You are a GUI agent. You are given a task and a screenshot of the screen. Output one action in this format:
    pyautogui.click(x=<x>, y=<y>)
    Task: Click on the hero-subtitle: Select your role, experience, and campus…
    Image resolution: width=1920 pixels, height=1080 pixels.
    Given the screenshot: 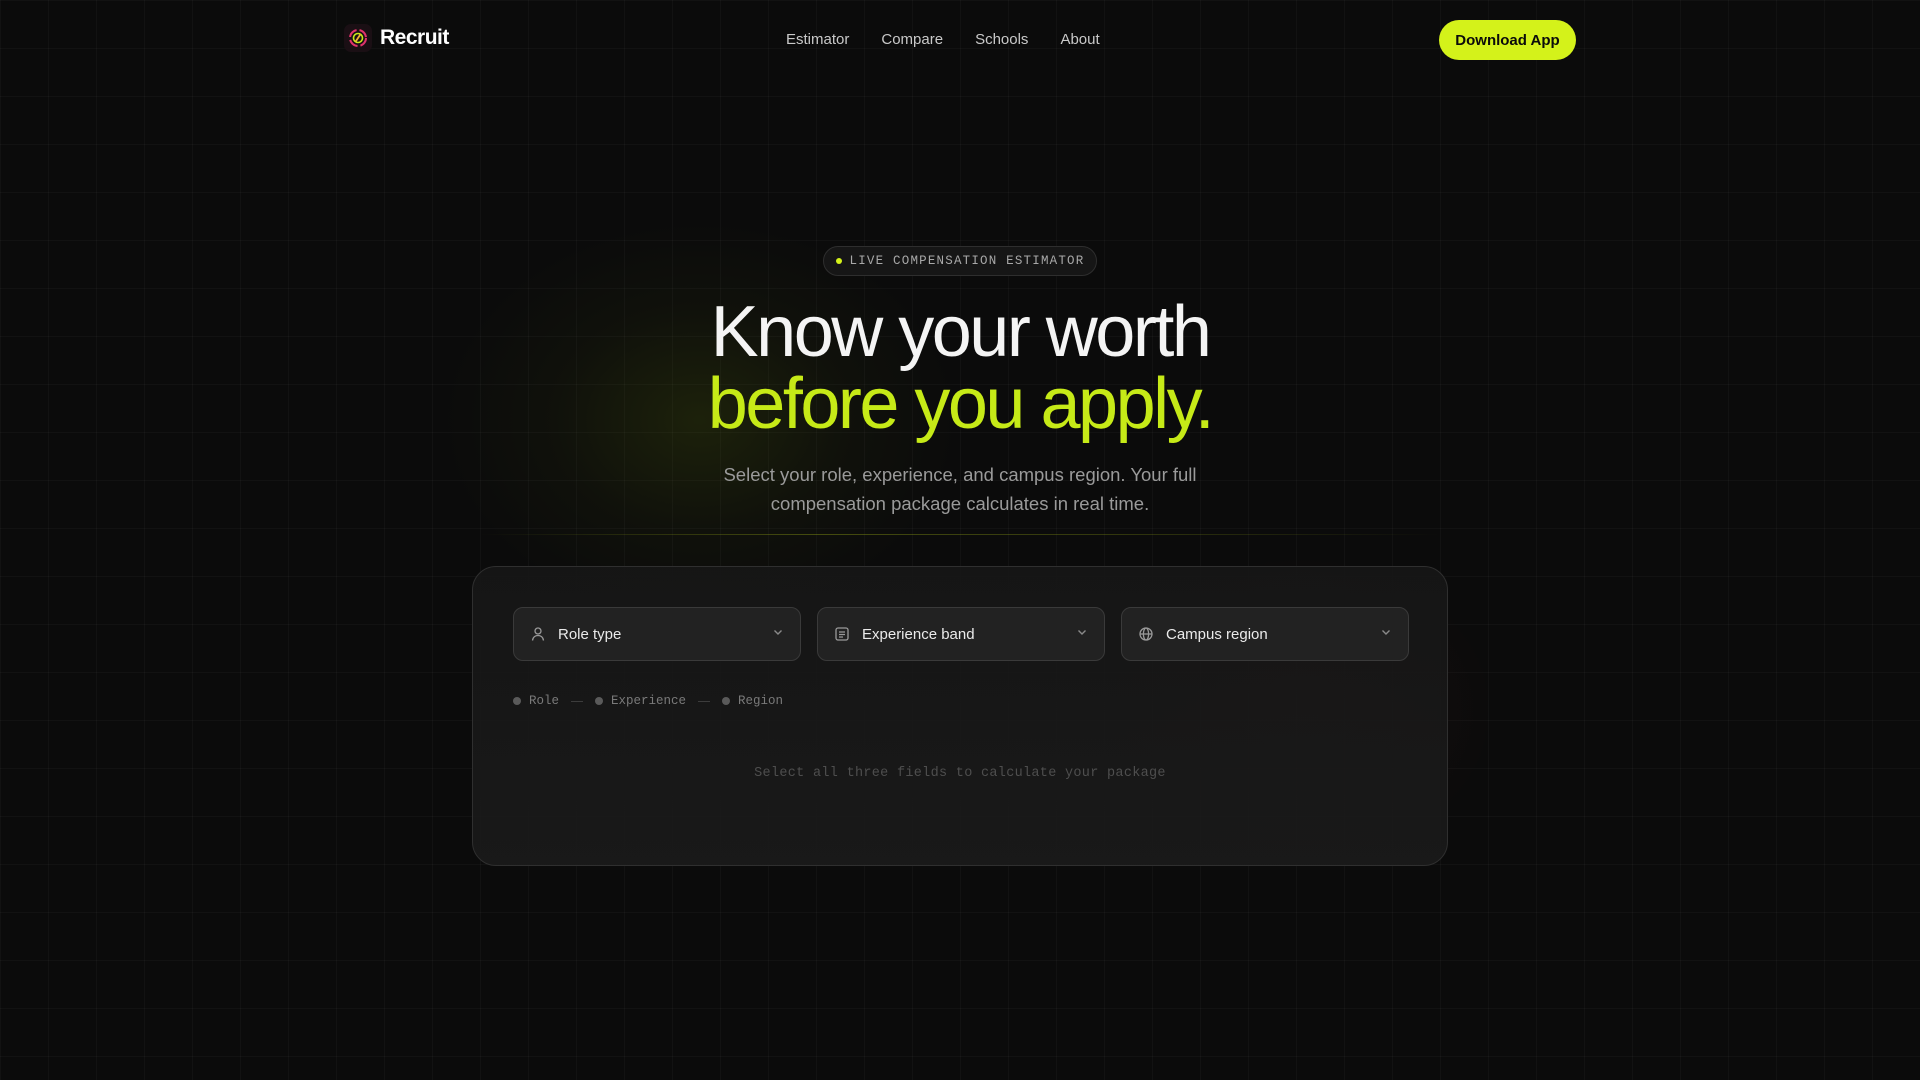 What is the action you would take?
    pyautogui.click(x=960, y=489)
    